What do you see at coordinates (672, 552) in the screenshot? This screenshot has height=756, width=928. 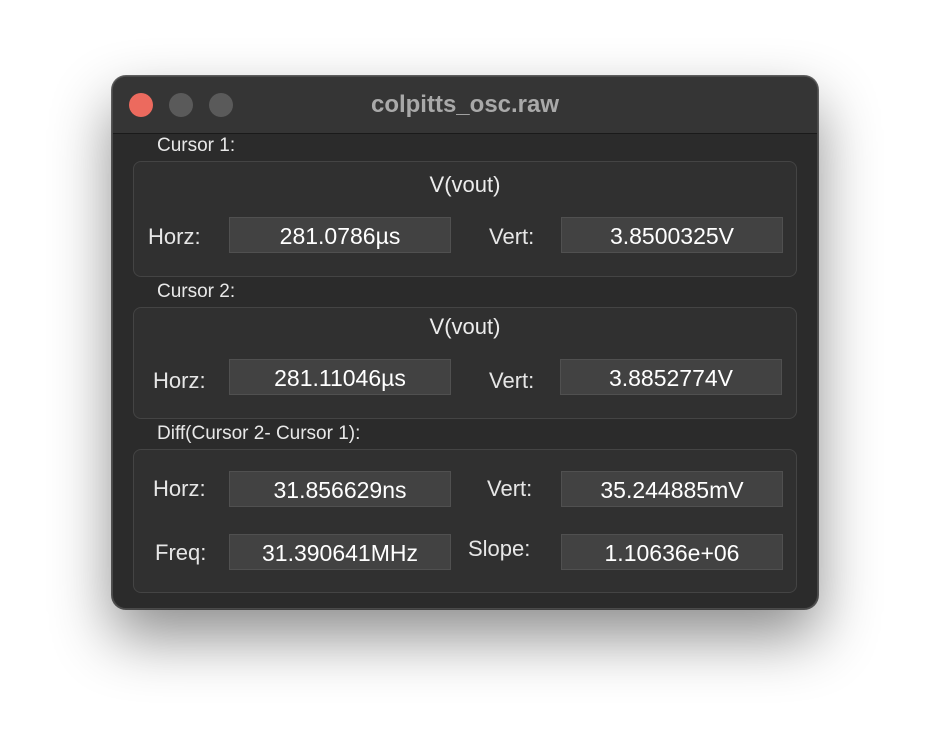 I see `diff-slope-field: 1.10636e+06` at bounding box center [672, 552].